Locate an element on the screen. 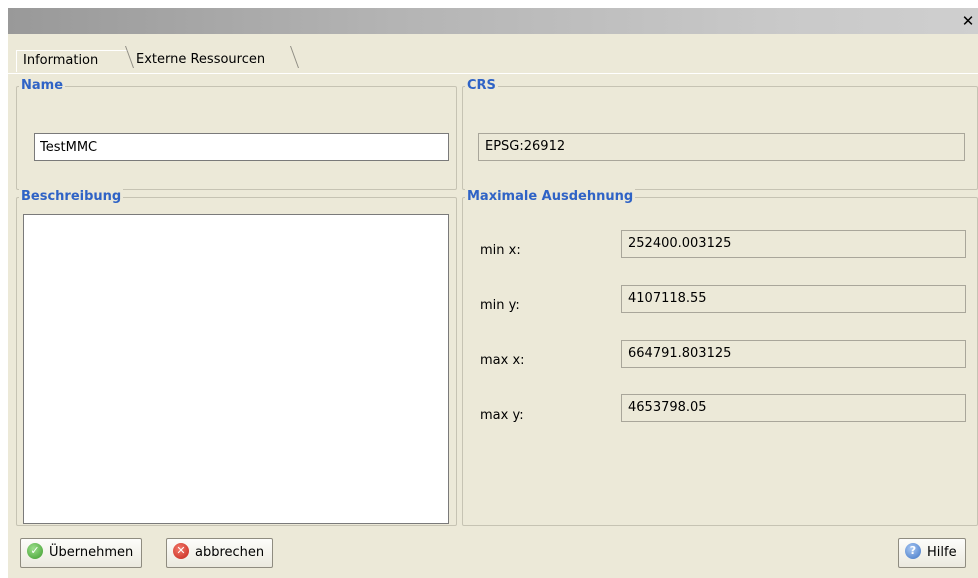 The image size is (978, 578). cancel-circle-icon: ✕ is located at coordinates (181, 550).